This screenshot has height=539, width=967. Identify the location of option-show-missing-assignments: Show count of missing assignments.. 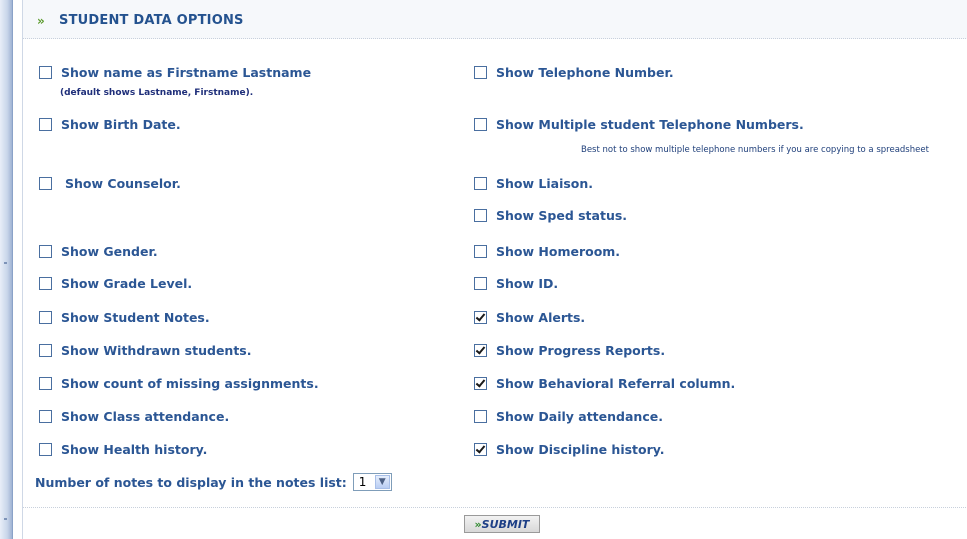
(179, 383).